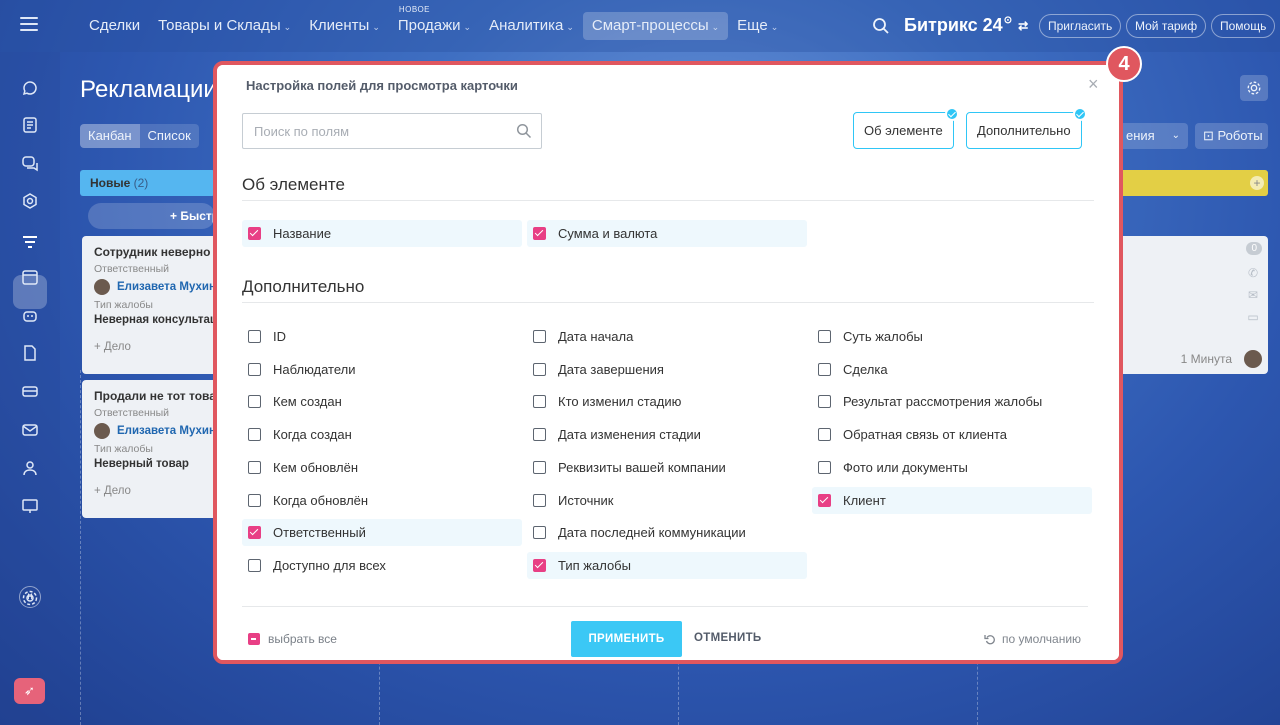 The height and width of the screenshot is (725, 1280). I want to click on field-option: Наблюдатели, so click(382, 369).